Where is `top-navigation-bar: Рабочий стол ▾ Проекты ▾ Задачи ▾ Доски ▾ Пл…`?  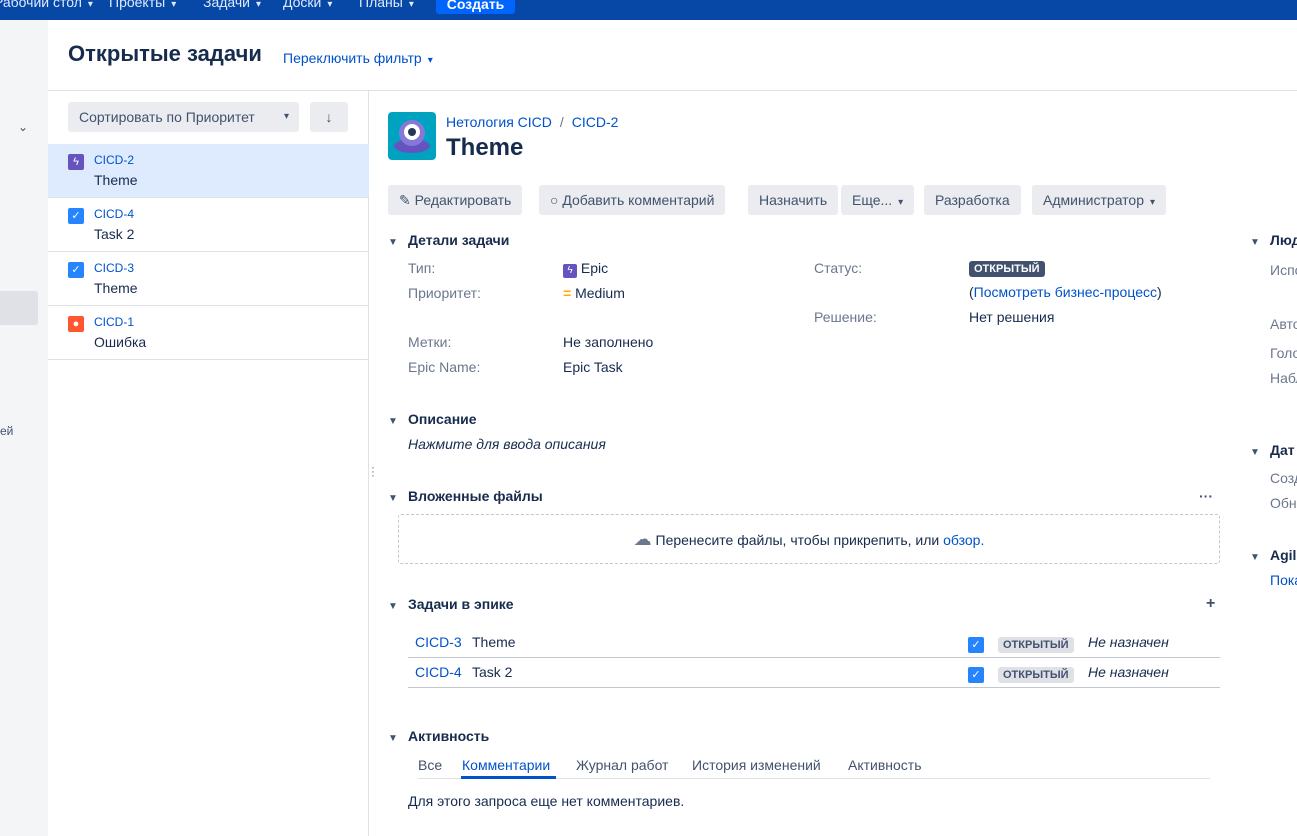 top-navigation-bar: Рабочий стол ▾ Проекты ▾ Задачи ▾ Доски ▾ Пл… is located at coordinates (648, 10).